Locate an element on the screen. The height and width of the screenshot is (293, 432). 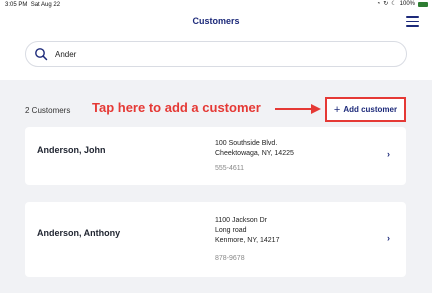
page-title: Customers is located at coordinates (216, 21).